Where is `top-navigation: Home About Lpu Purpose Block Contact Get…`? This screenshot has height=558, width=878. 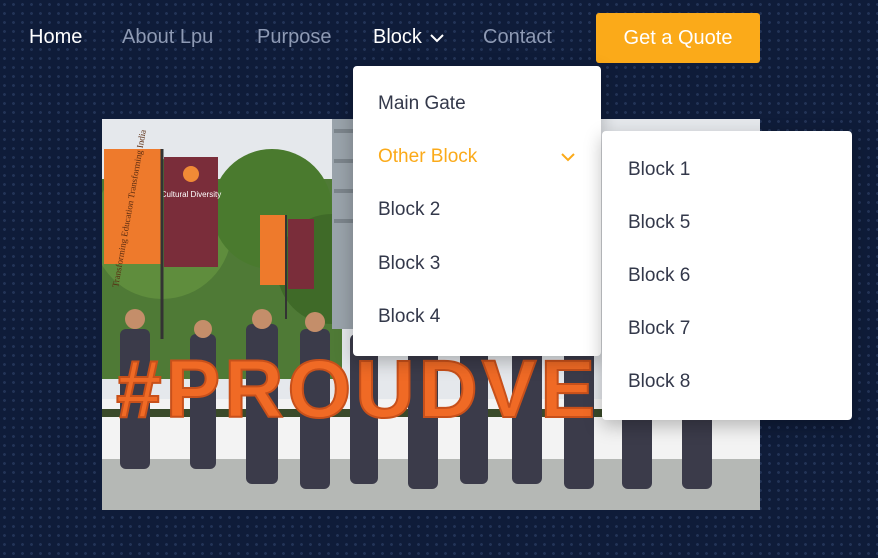
top-navigation: Home About Lpu Purpose Block Contact Get… is located at coordinates (439, 38).